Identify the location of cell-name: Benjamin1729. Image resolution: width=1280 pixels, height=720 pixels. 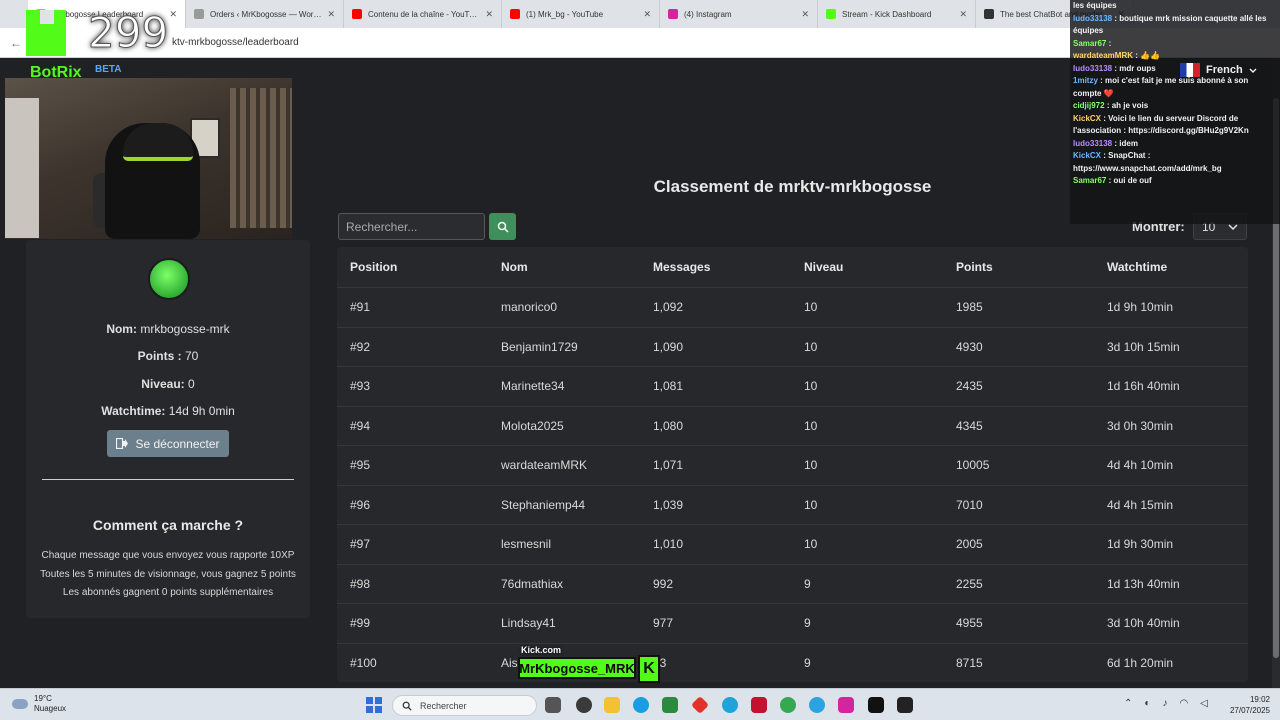
(539, 346).